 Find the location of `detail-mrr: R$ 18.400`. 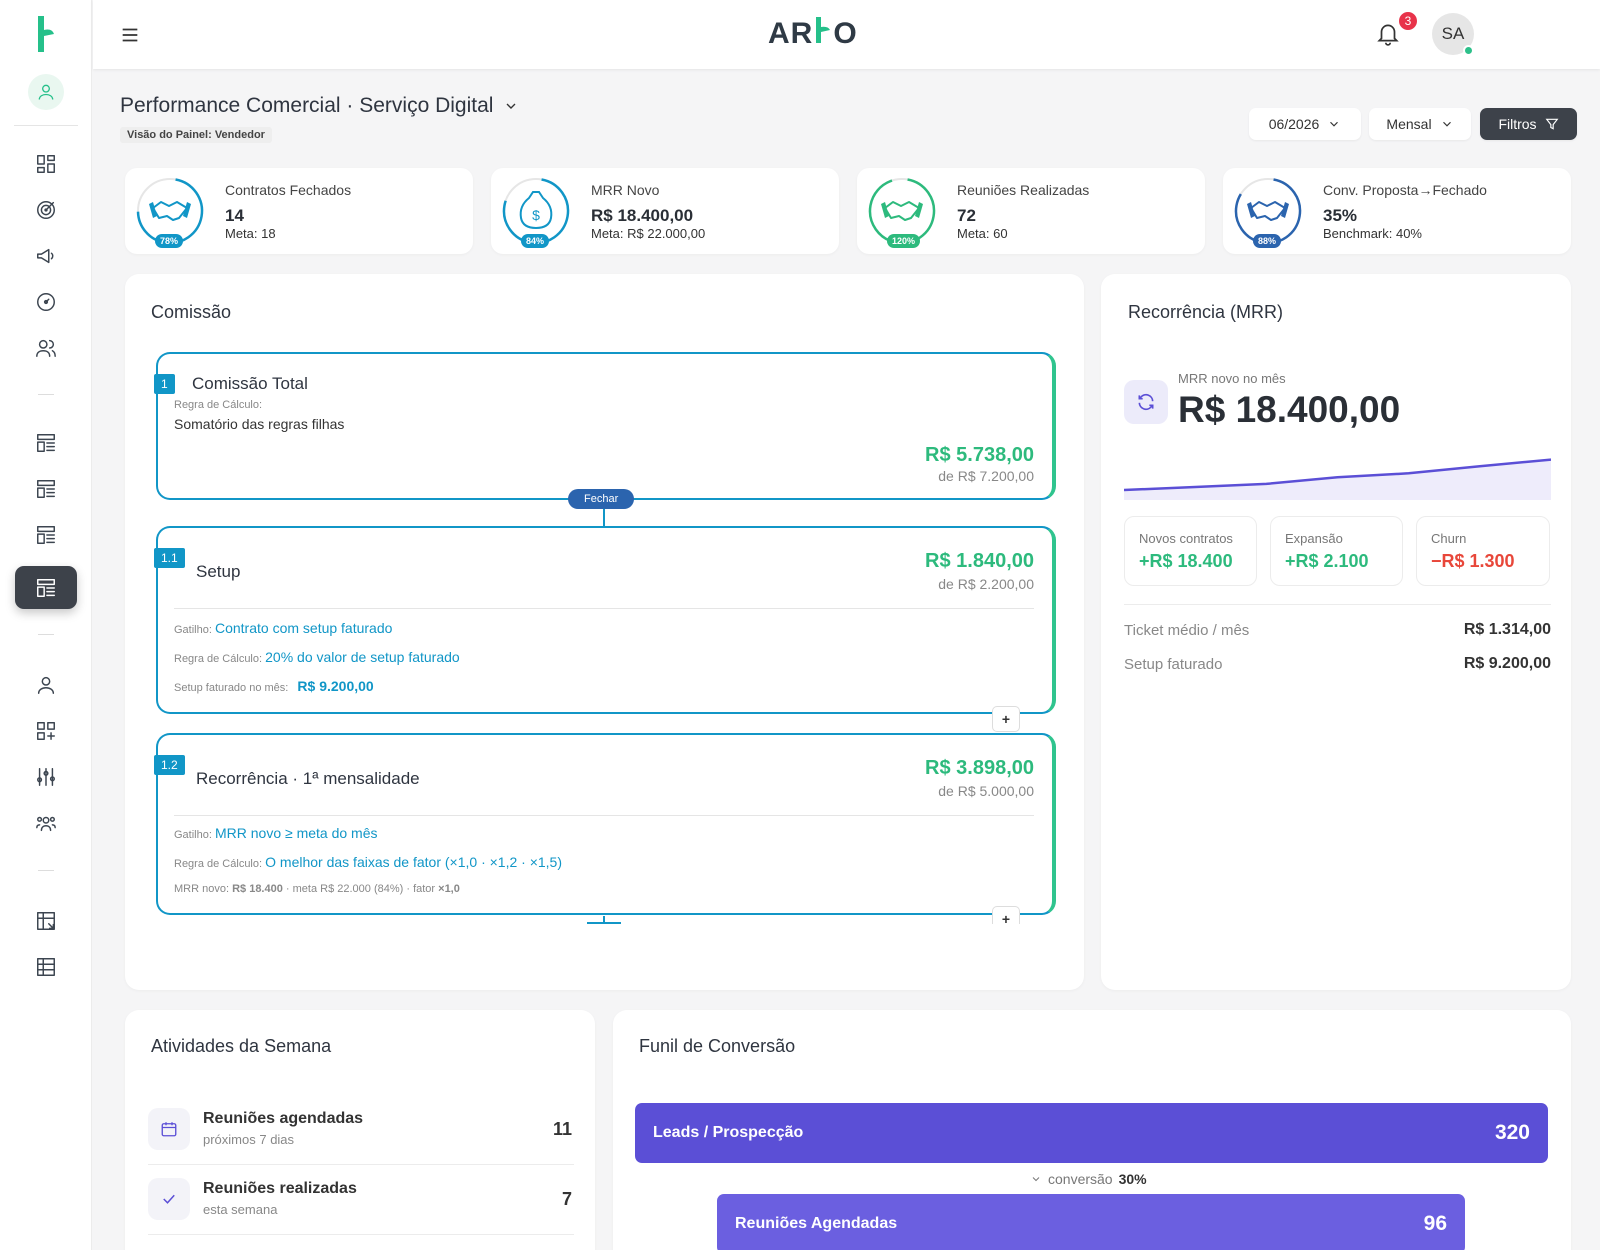

detail-mrr: R$ 18.400 is located at coordinates (257, 889).